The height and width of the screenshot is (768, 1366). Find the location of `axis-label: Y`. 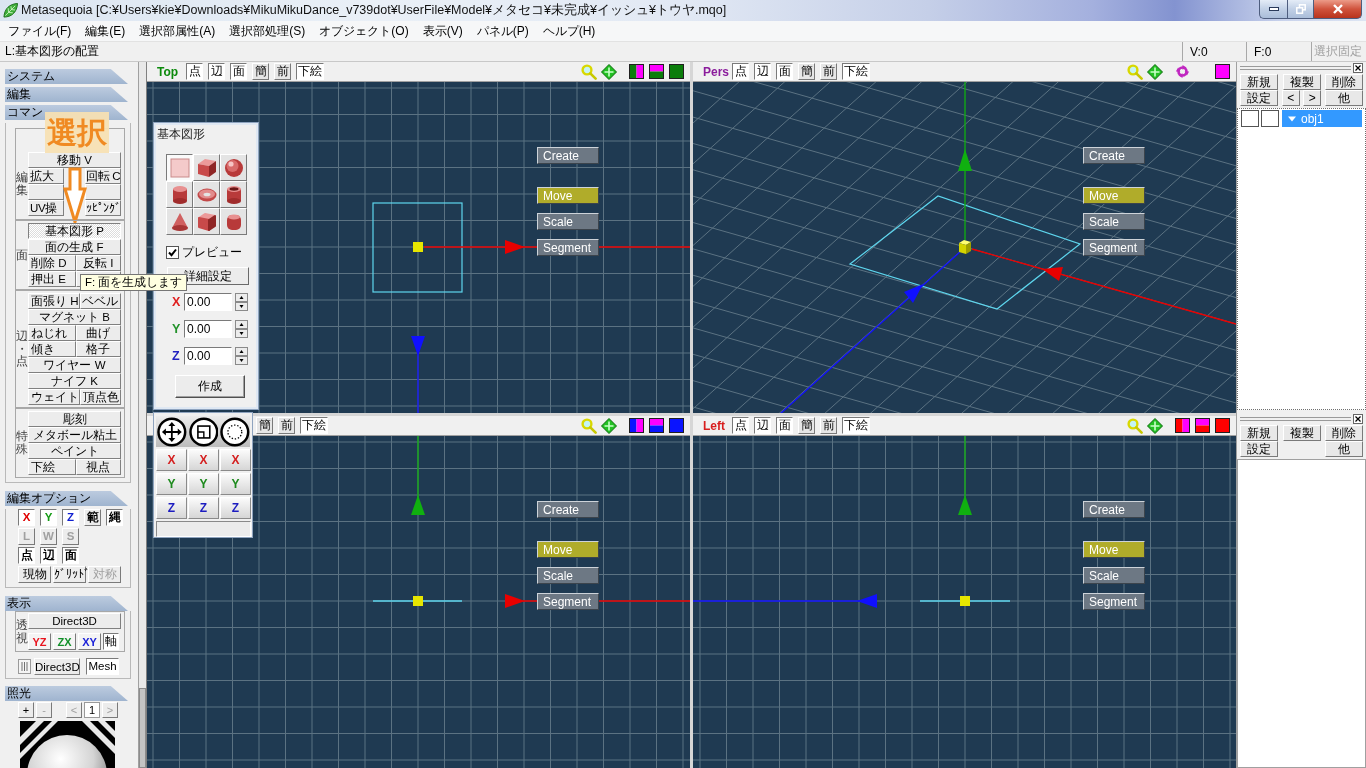

axis-label: Y is located at coordinates (177, 329).